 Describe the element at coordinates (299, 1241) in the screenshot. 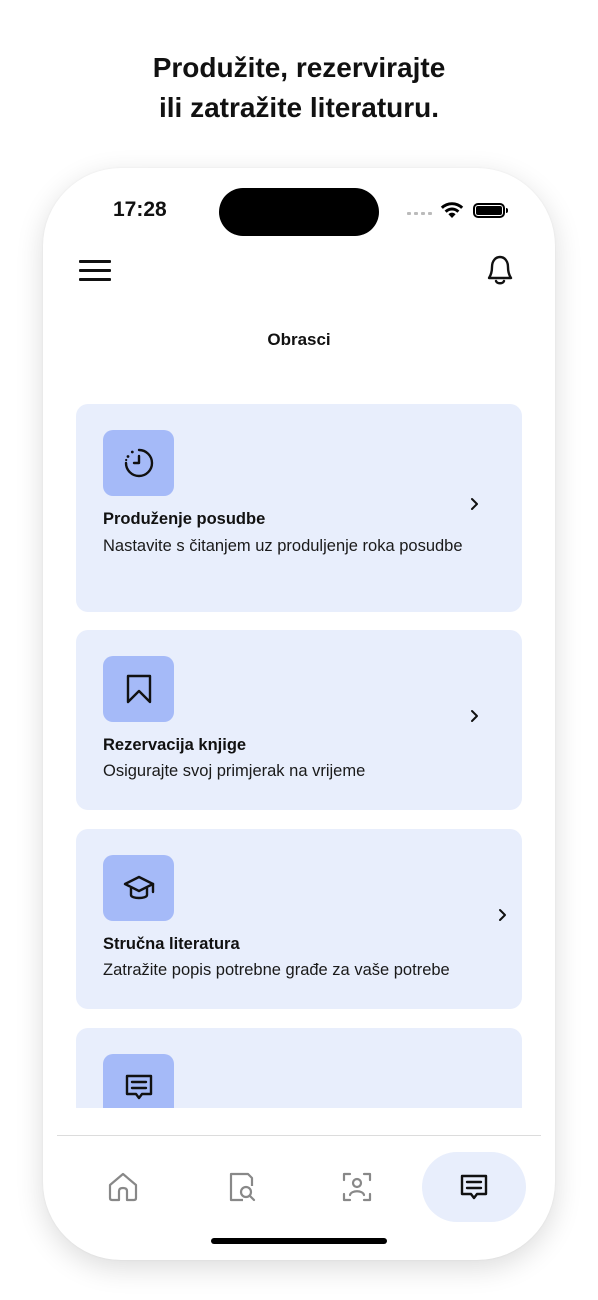

I see `home-indicator` at that location.